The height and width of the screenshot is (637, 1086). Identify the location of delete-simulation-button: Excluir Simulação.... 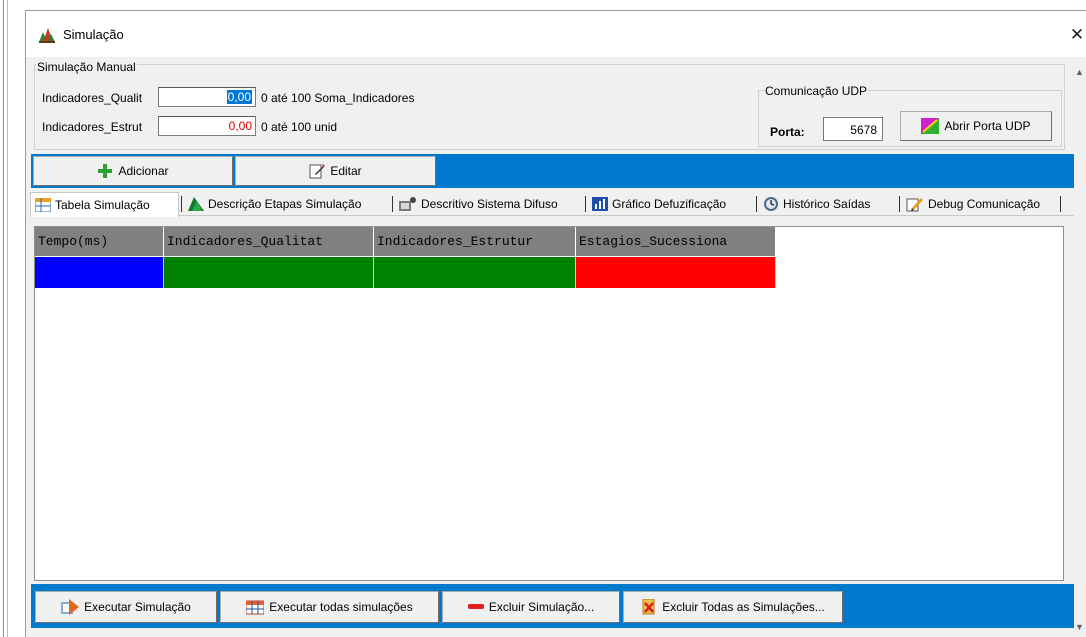
(531, 607).